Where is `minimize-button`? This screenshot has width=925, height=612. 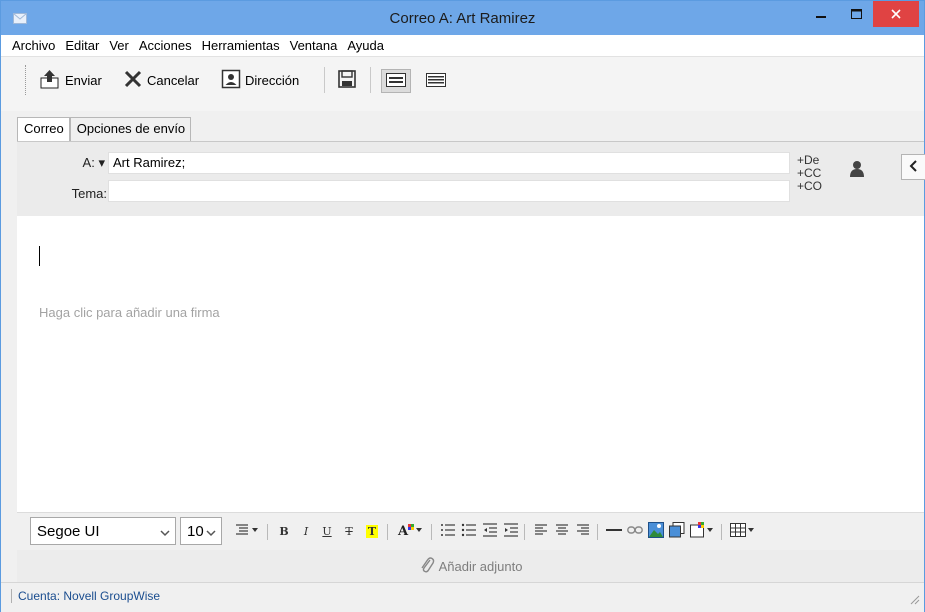
minimize-button is located at coordinates (821, 14).